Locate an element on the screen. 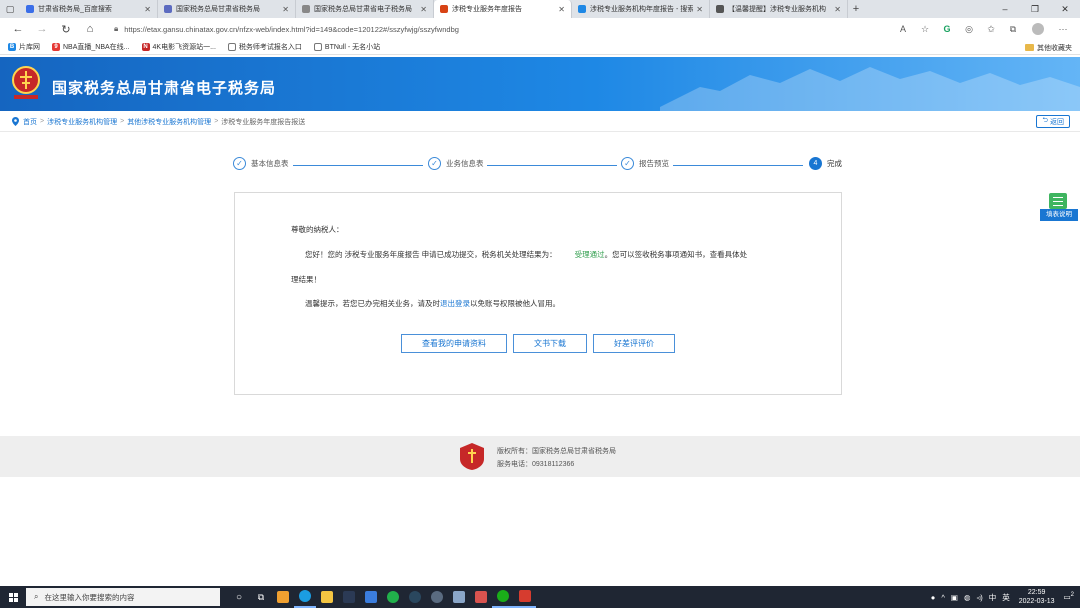 The width and height of the screenshot is (1080, 608). taskbar-search: ⌕ 在这里输入你要搜索的内容 is located at coordinates (123, 597).